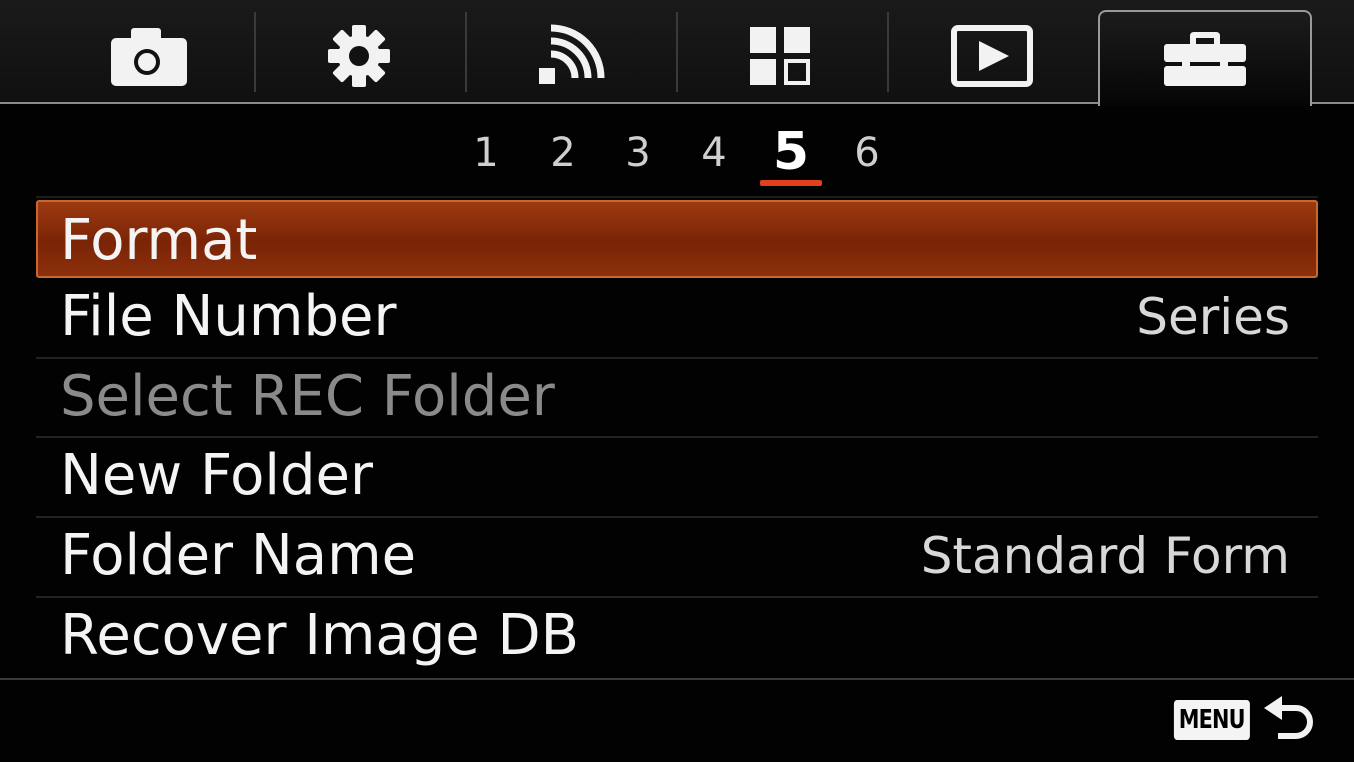 The width and height of the screenshot is (1354, 762). I want to click on tab-setup, so click(1205, 58).